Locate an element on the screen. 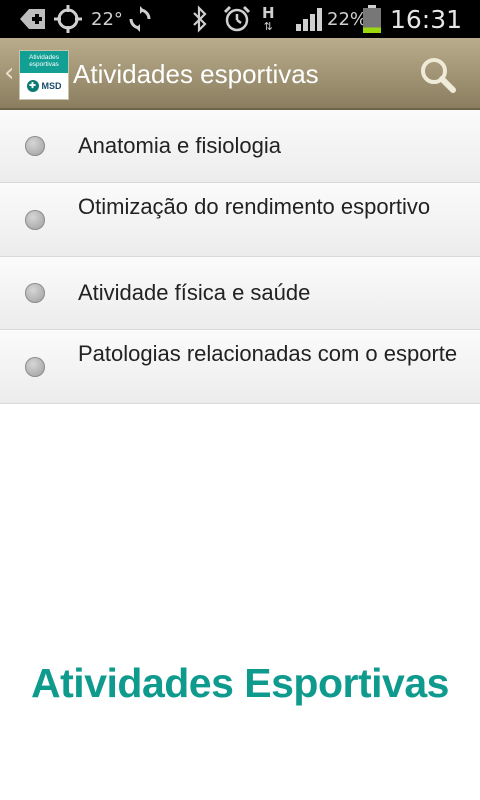  list-item: Patologias relacionadas com o esporte is located at coordinates (240, 367).